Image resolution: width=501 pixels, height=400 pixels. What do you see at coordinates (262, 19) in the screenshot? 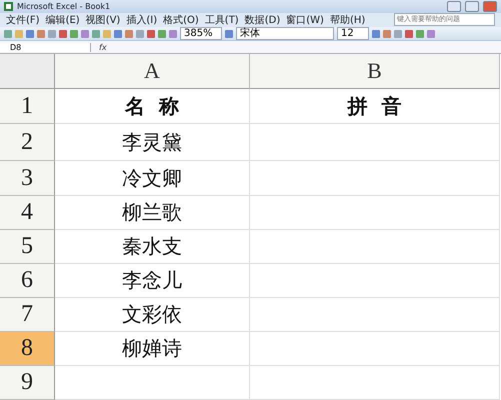
I see `menu-item: 数据(D)` at bounding box center [262, 19].